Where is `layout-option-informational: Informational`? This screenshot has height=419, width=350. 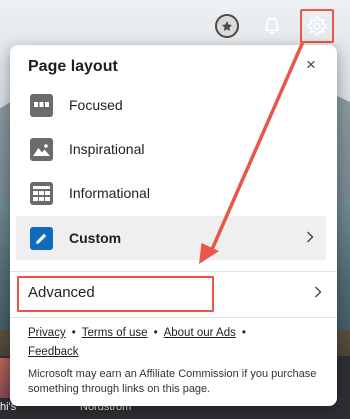
layout-option-informational: Informational is located at coordinates (171, 193).